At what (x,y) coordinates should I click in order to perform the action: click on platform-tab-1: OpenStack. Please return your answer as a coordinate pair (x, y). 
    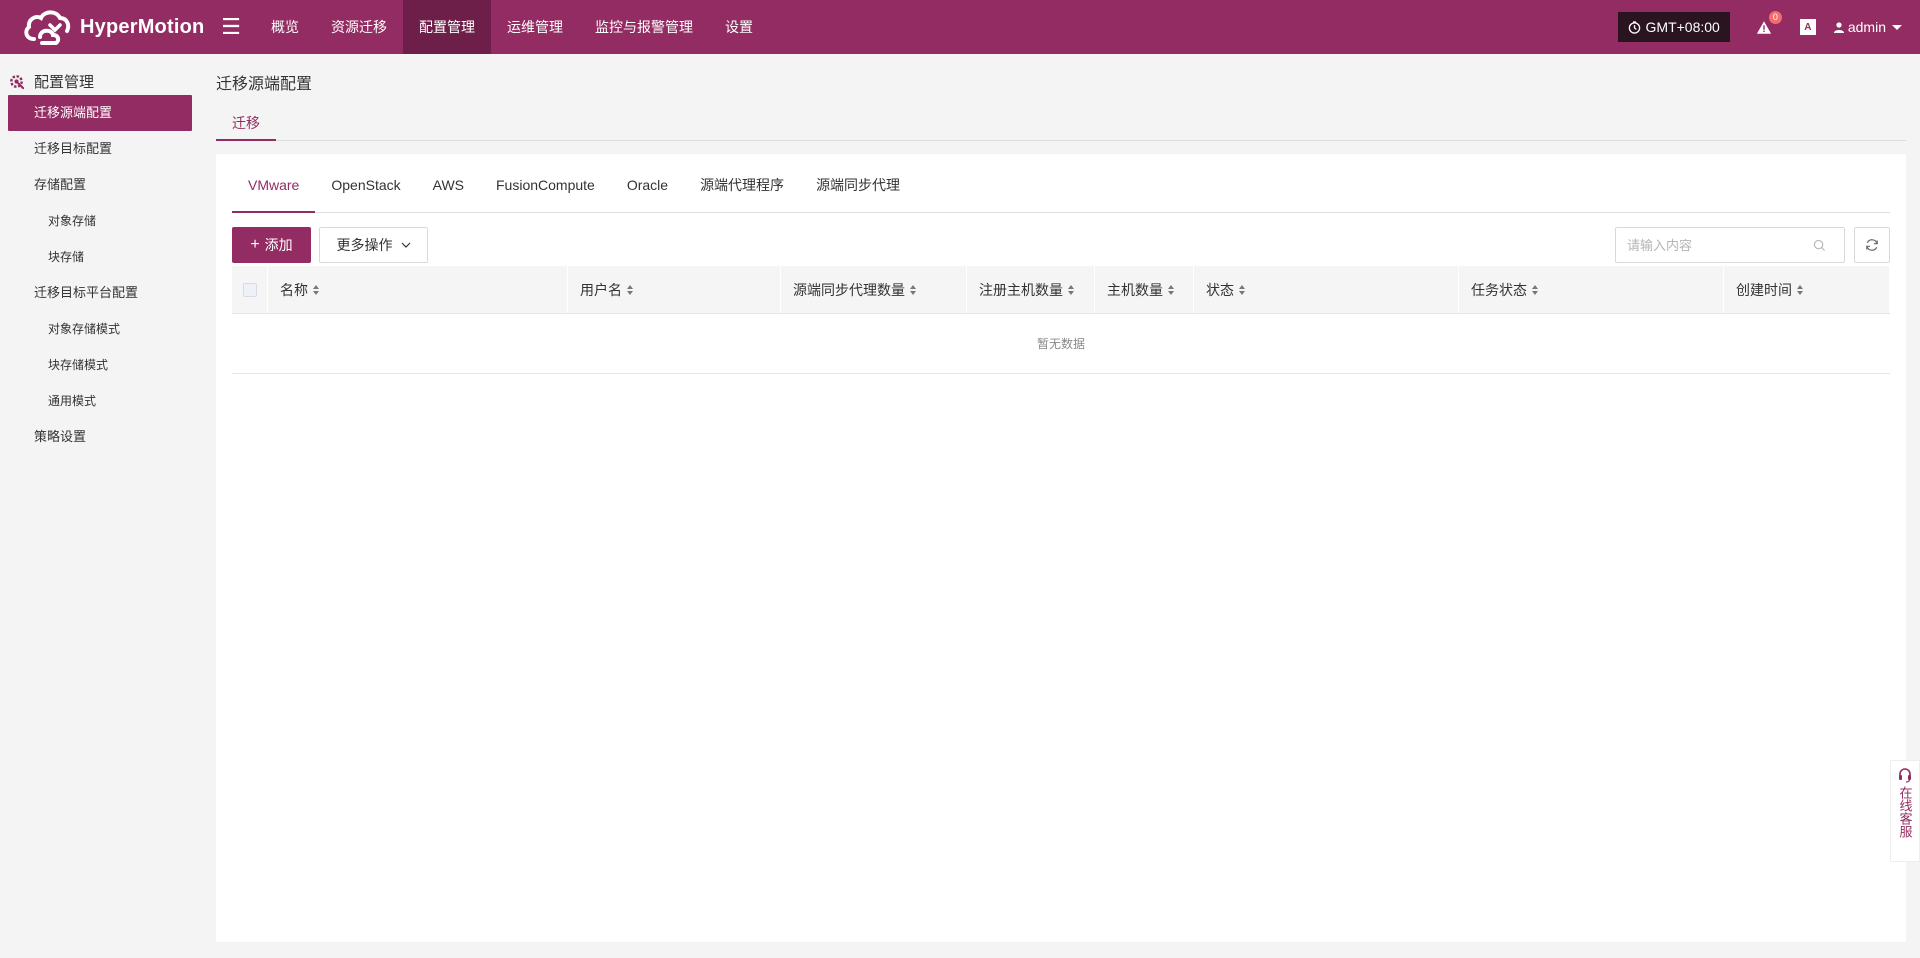
    Looking at the image, I should click on (365, 191).